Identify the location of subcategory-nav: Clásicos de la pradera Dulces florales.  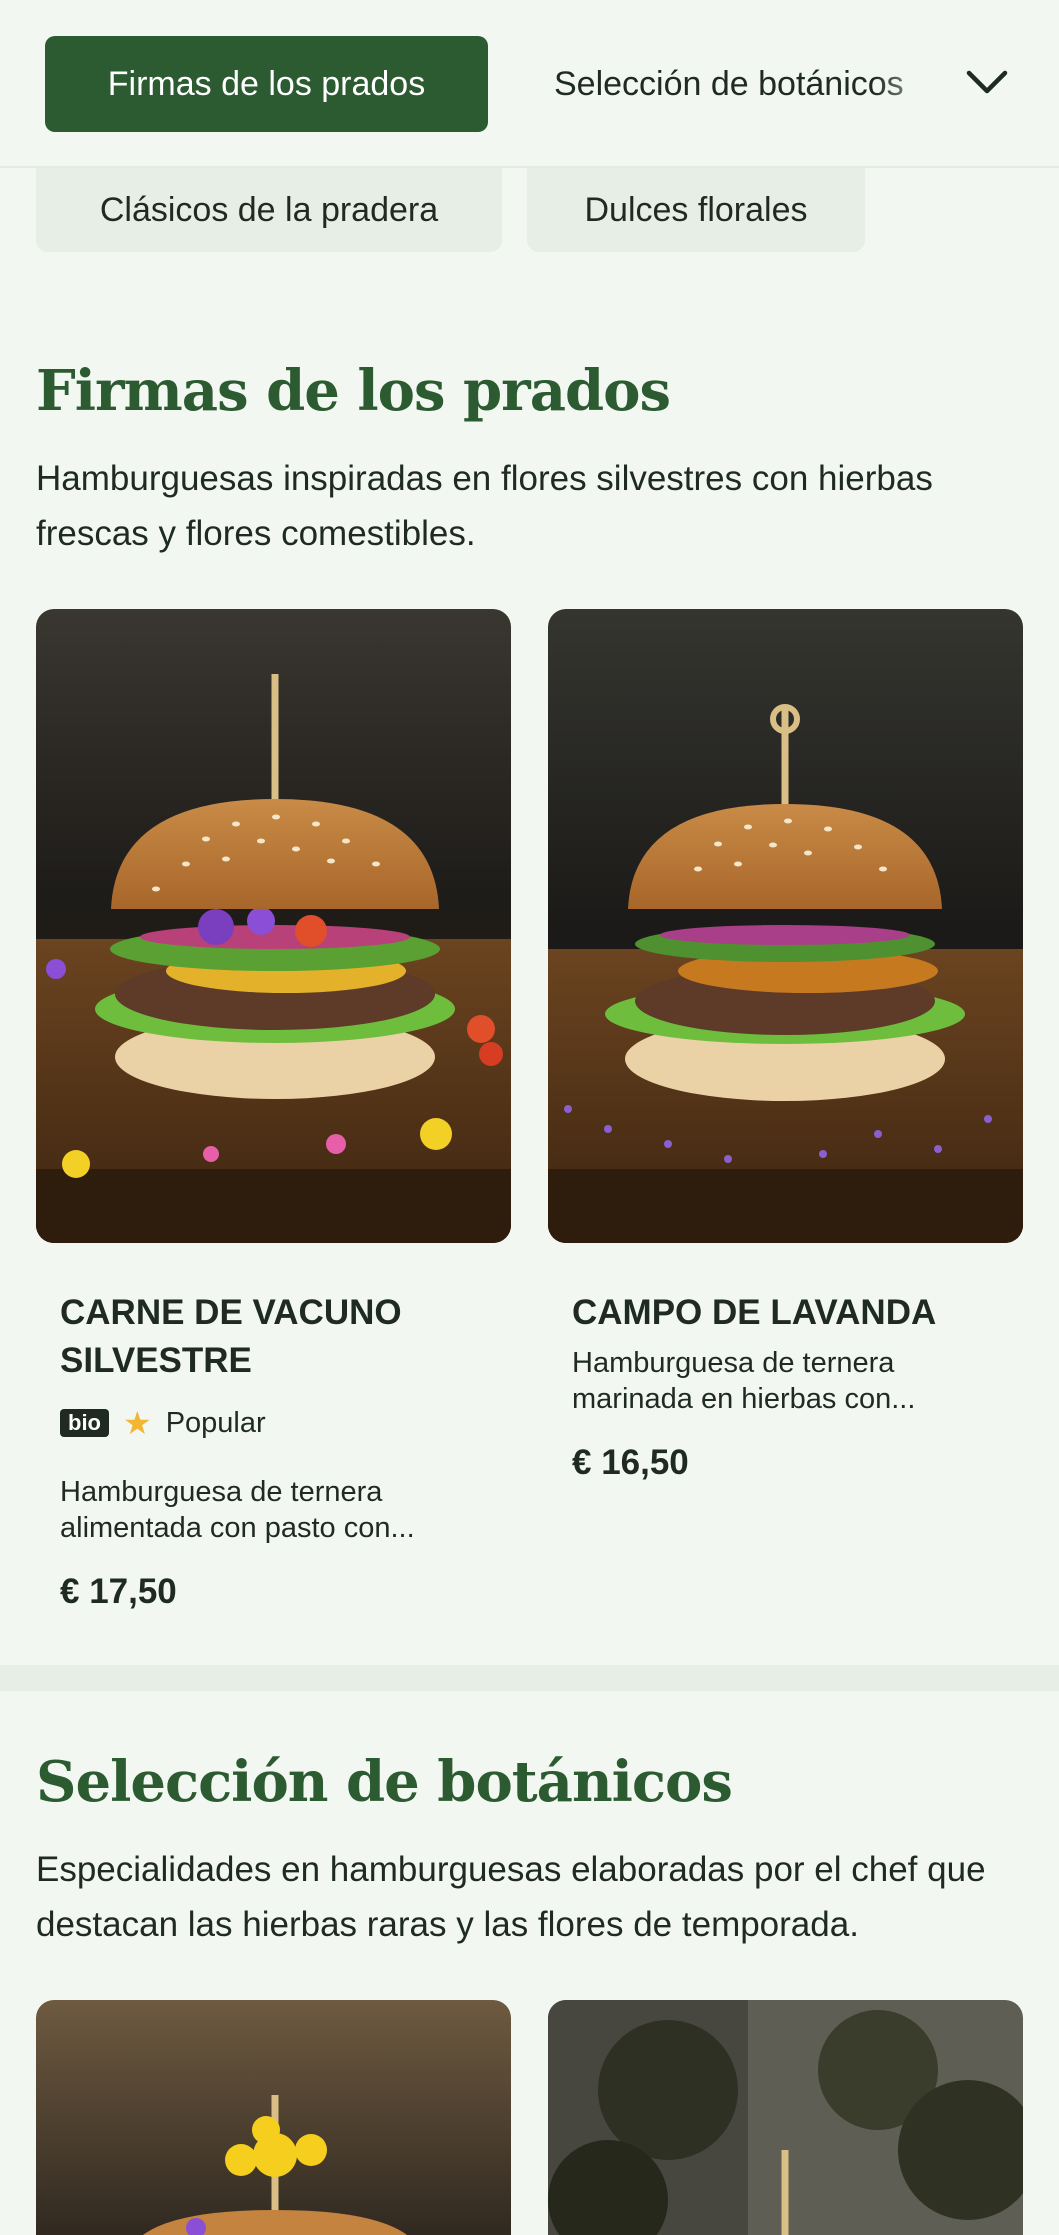
(529, 210).